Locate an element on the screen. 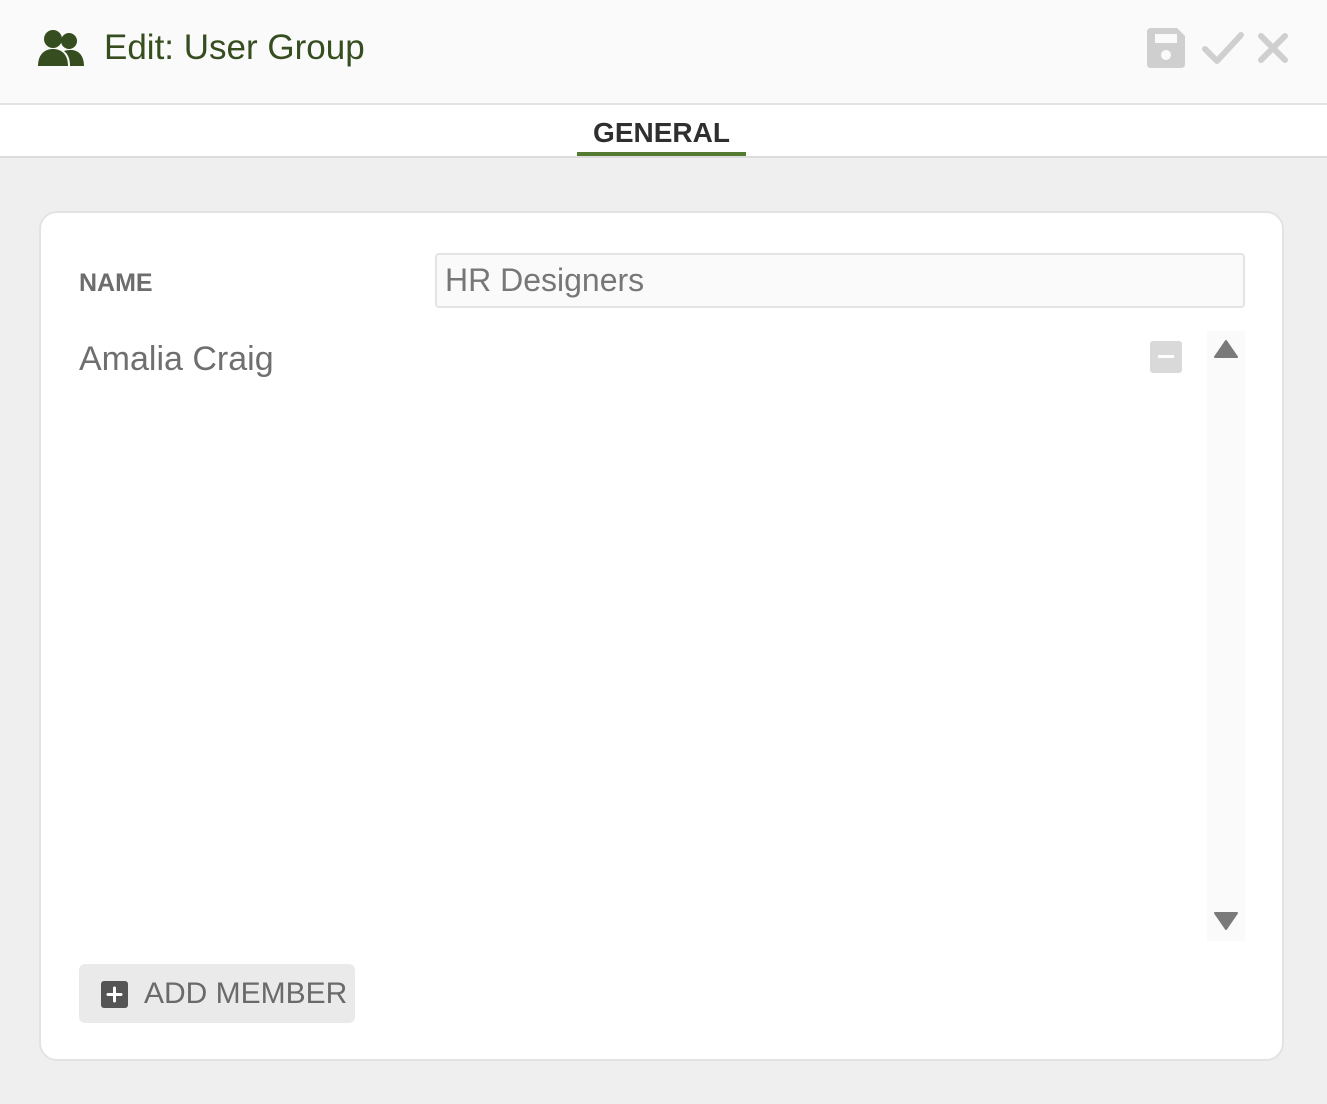 This screenshot has width=1327, height=1104. tab-bar: GENERAL is located at coordinates (663, 131).